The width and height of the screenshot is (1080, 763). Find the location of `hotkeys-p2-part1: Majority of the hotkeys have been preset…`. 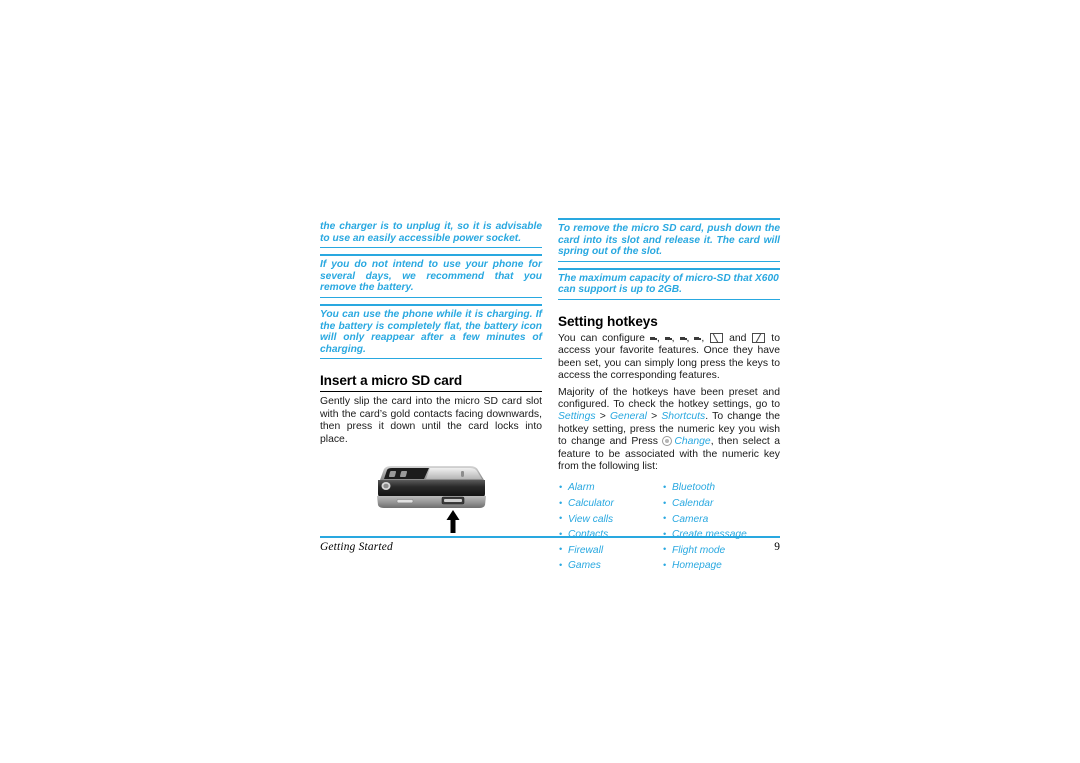

hotkeys-p2-part1: Majority of the hotkeys have been preset… is located at coordinates (669, 398).